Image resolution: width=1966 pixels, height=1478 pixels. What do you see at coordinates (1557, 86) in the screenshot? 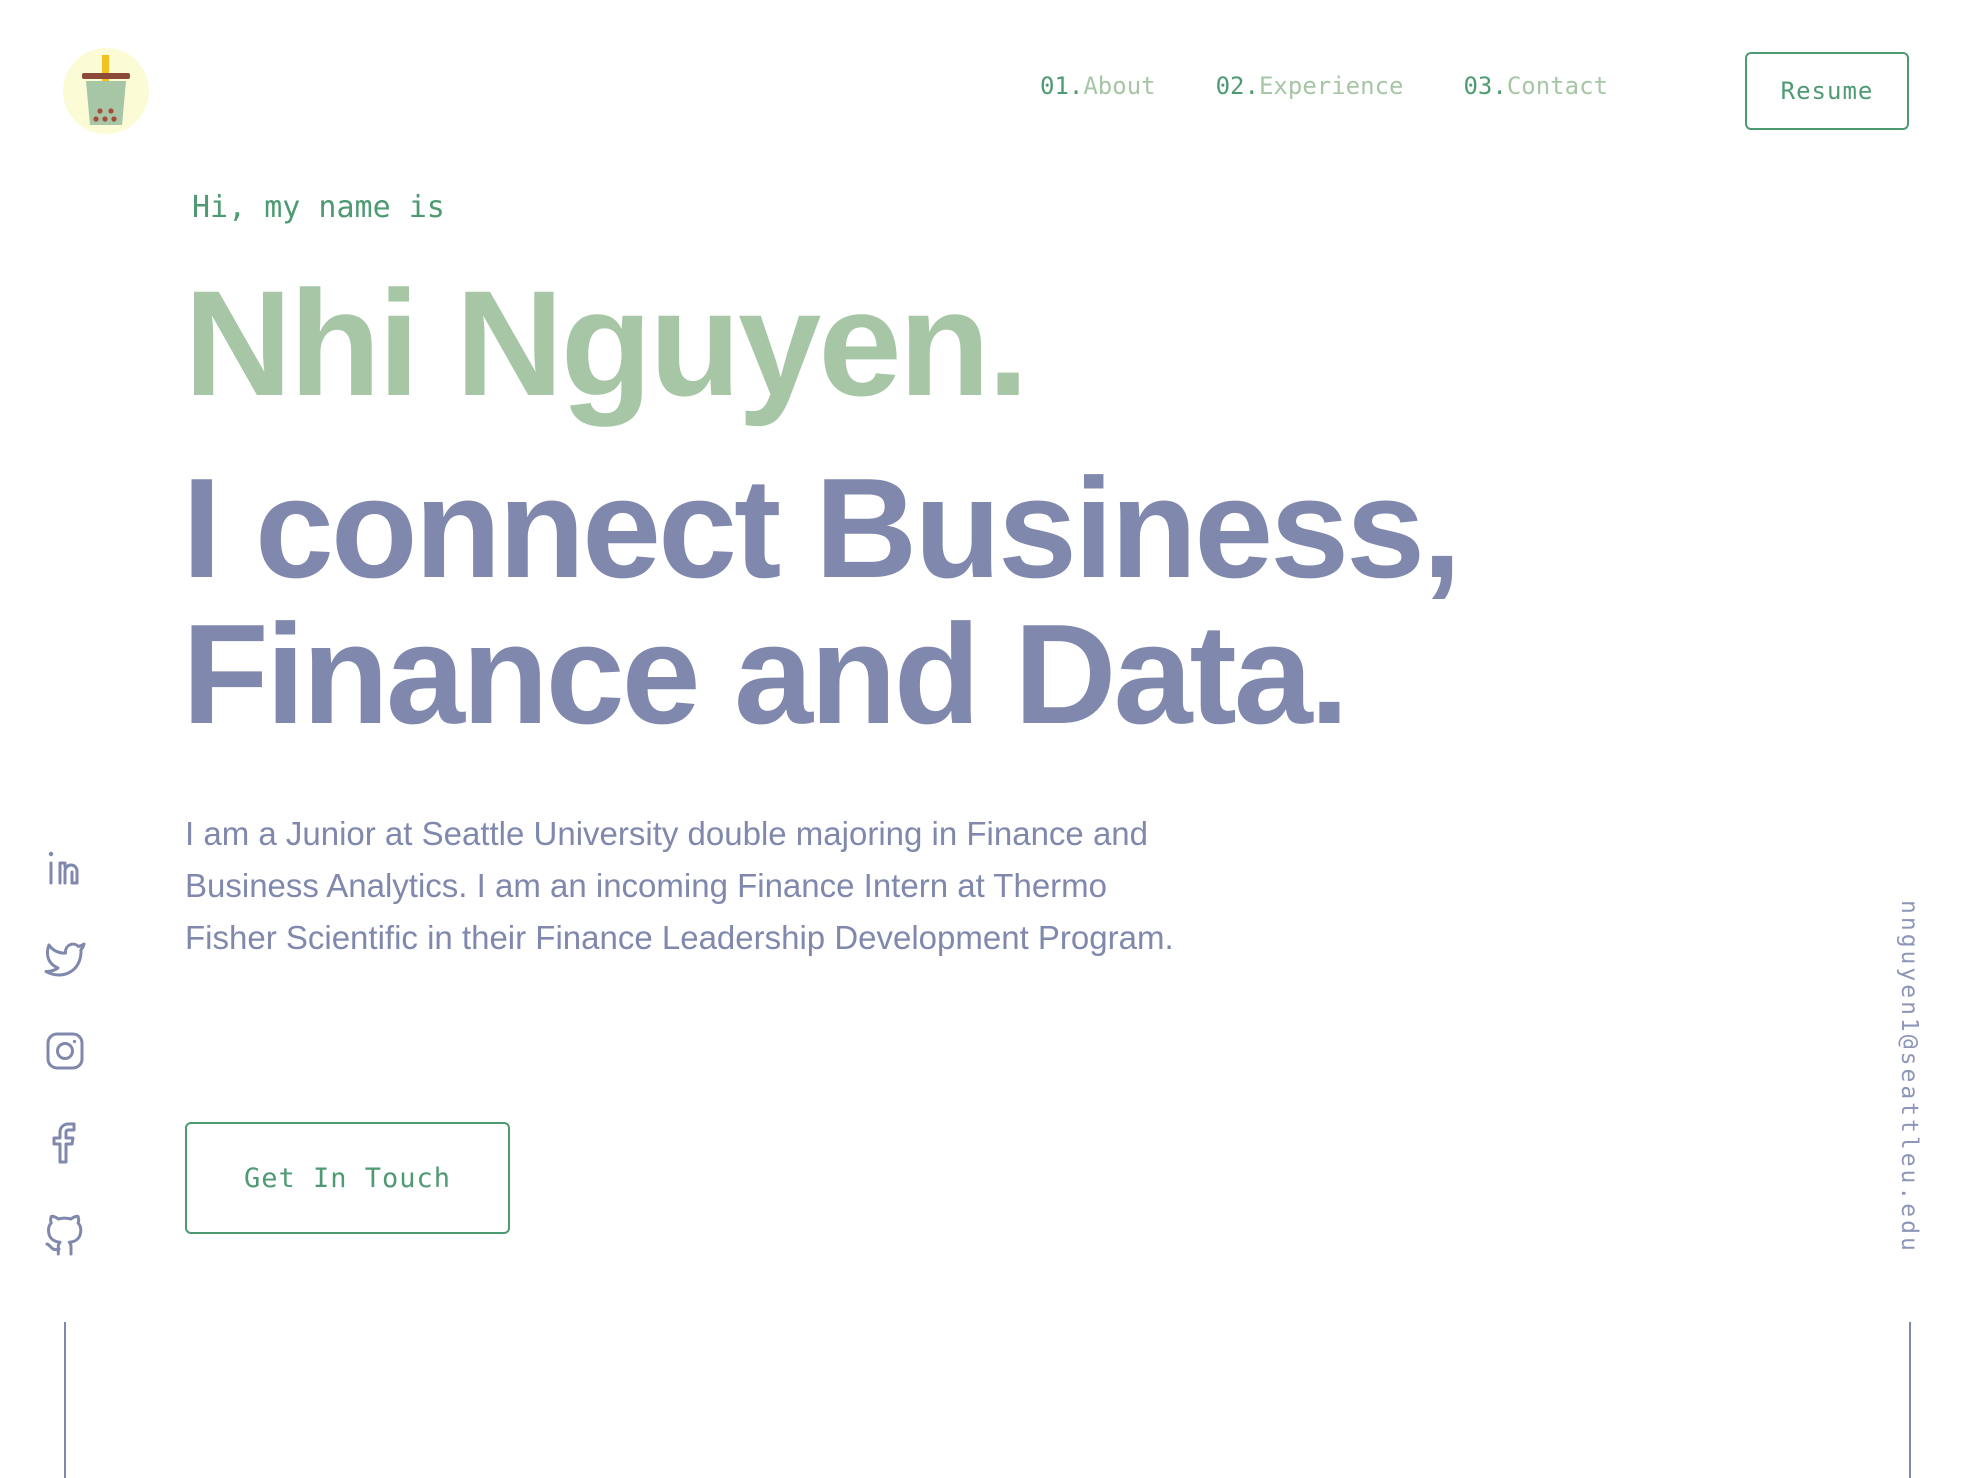
I see `nav-contact-label: Contact` at bounding box center [1557, 86].